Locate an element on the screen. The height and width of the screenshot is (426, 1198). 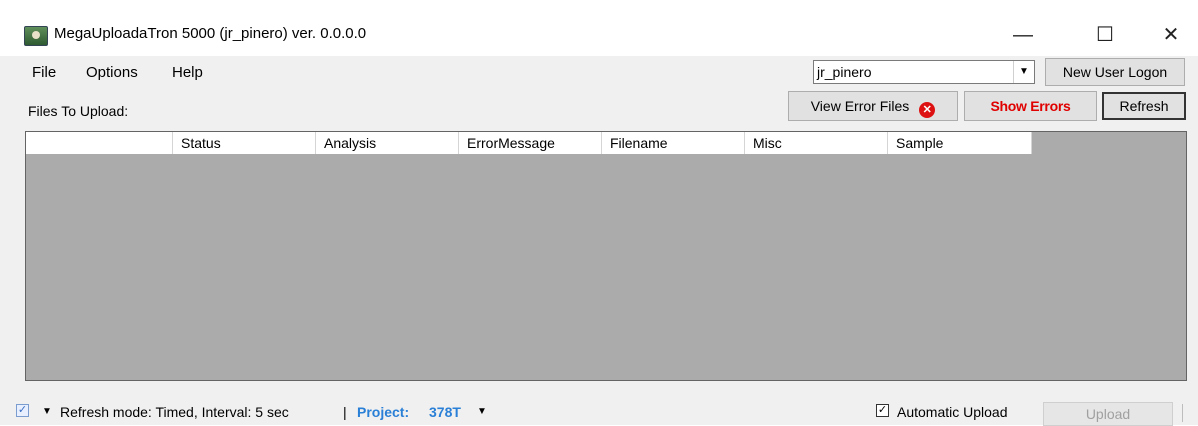
show-errors-button: Show Errors is located at coordinates (1030, 106).